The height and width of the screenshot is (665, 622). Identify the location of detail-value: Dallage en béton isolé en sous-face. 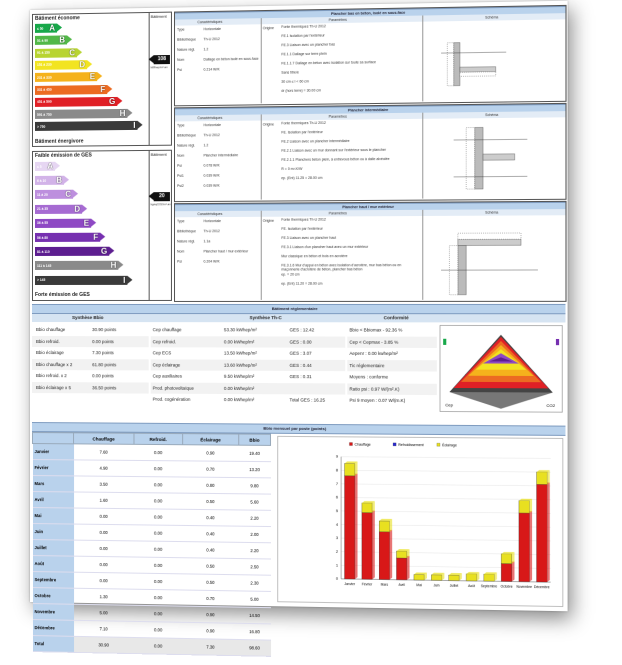
(231, 59).